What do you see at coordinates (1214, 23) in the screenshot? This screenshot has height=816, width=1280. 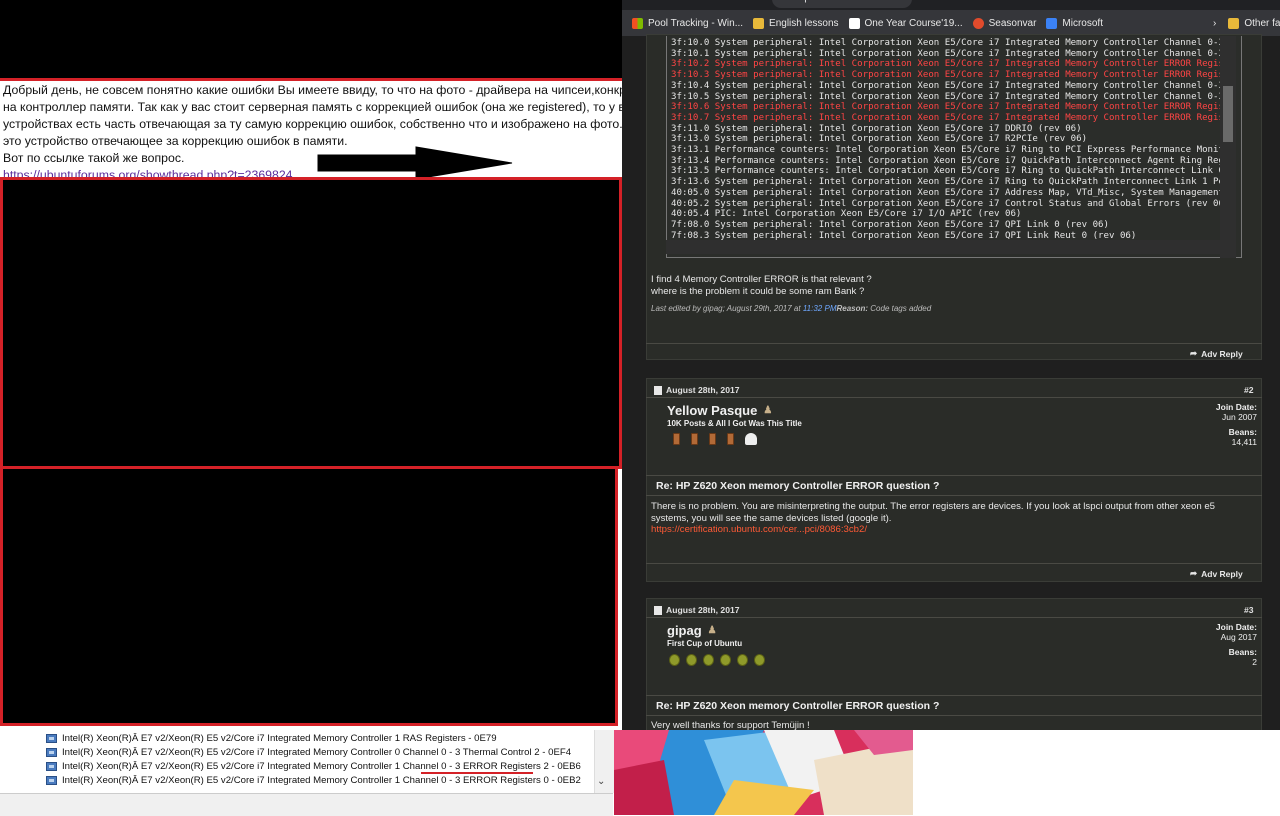 I see `chevron-right-icon: ›` at bounding box center [1214, 23].